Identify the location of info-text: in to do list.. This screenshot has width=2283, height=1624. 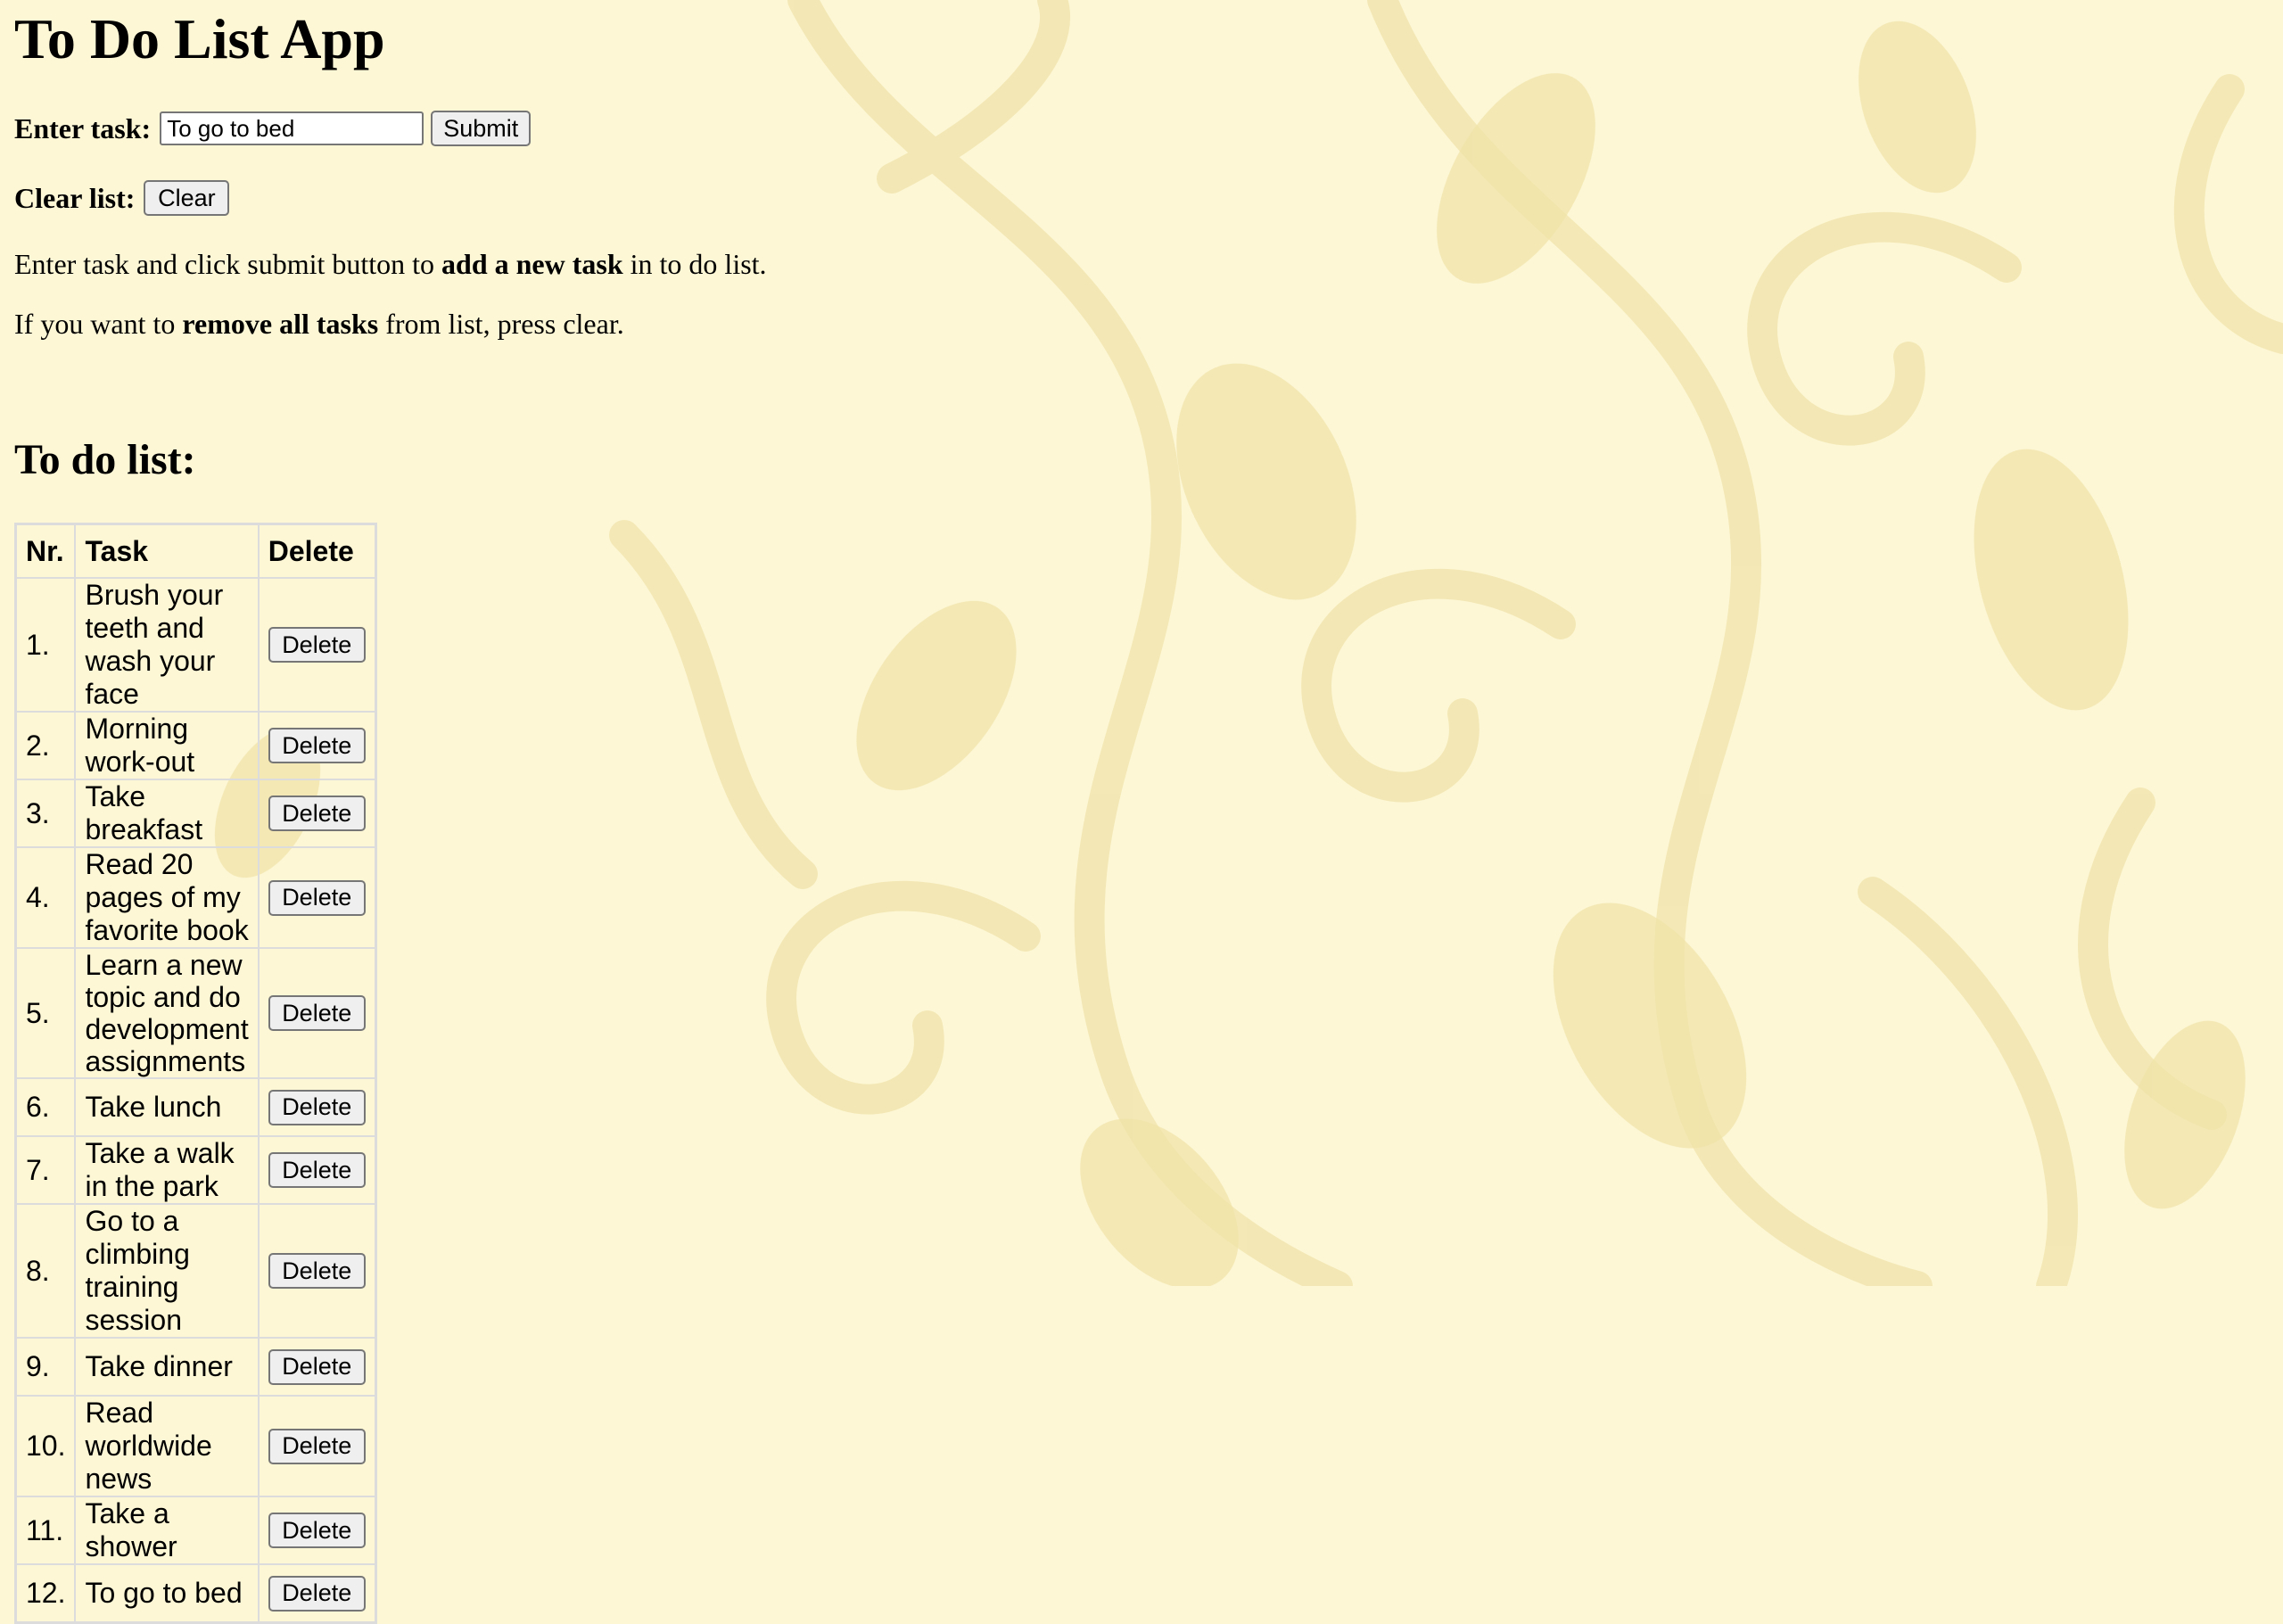
(694, 264).